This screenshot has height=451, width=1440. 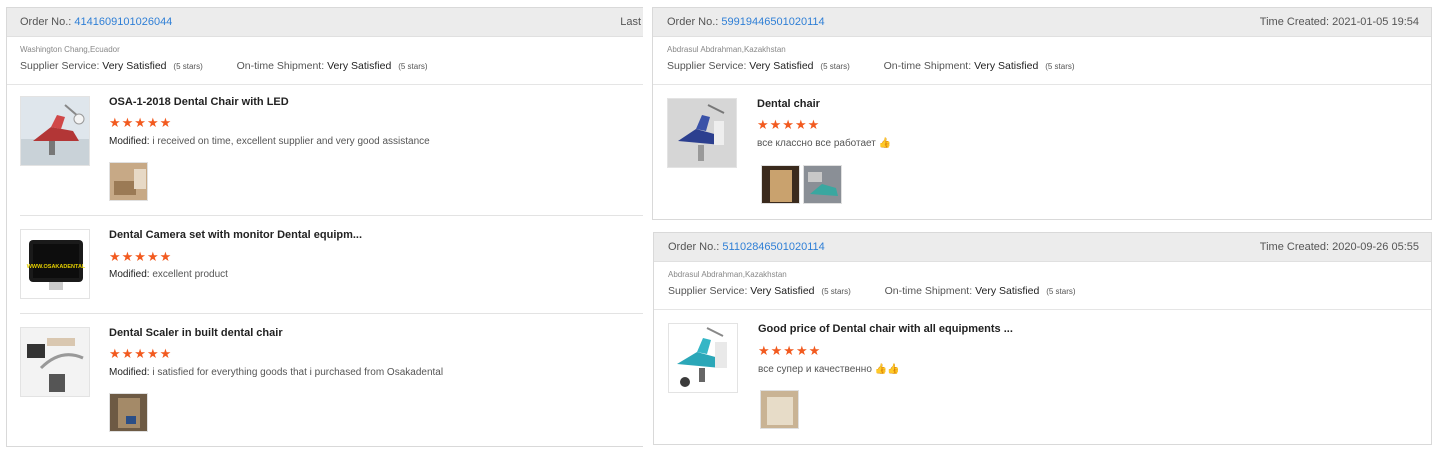 I want to click on product-title: Dental Scaler in built dental chair, so click(x=196, y=333).